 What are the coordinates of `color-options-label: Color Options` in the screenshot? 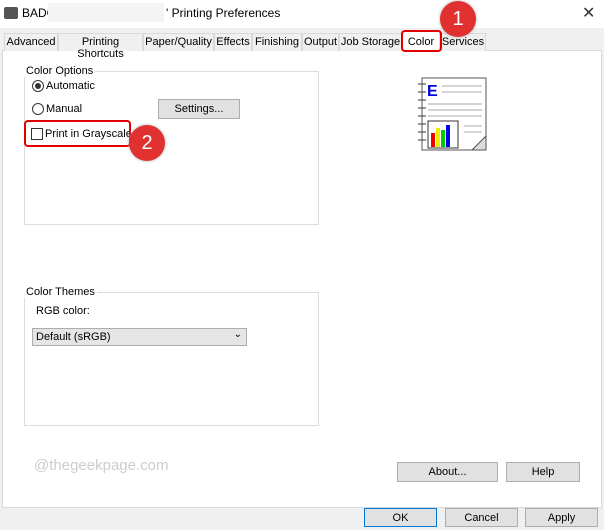 It's located at (60, 71).